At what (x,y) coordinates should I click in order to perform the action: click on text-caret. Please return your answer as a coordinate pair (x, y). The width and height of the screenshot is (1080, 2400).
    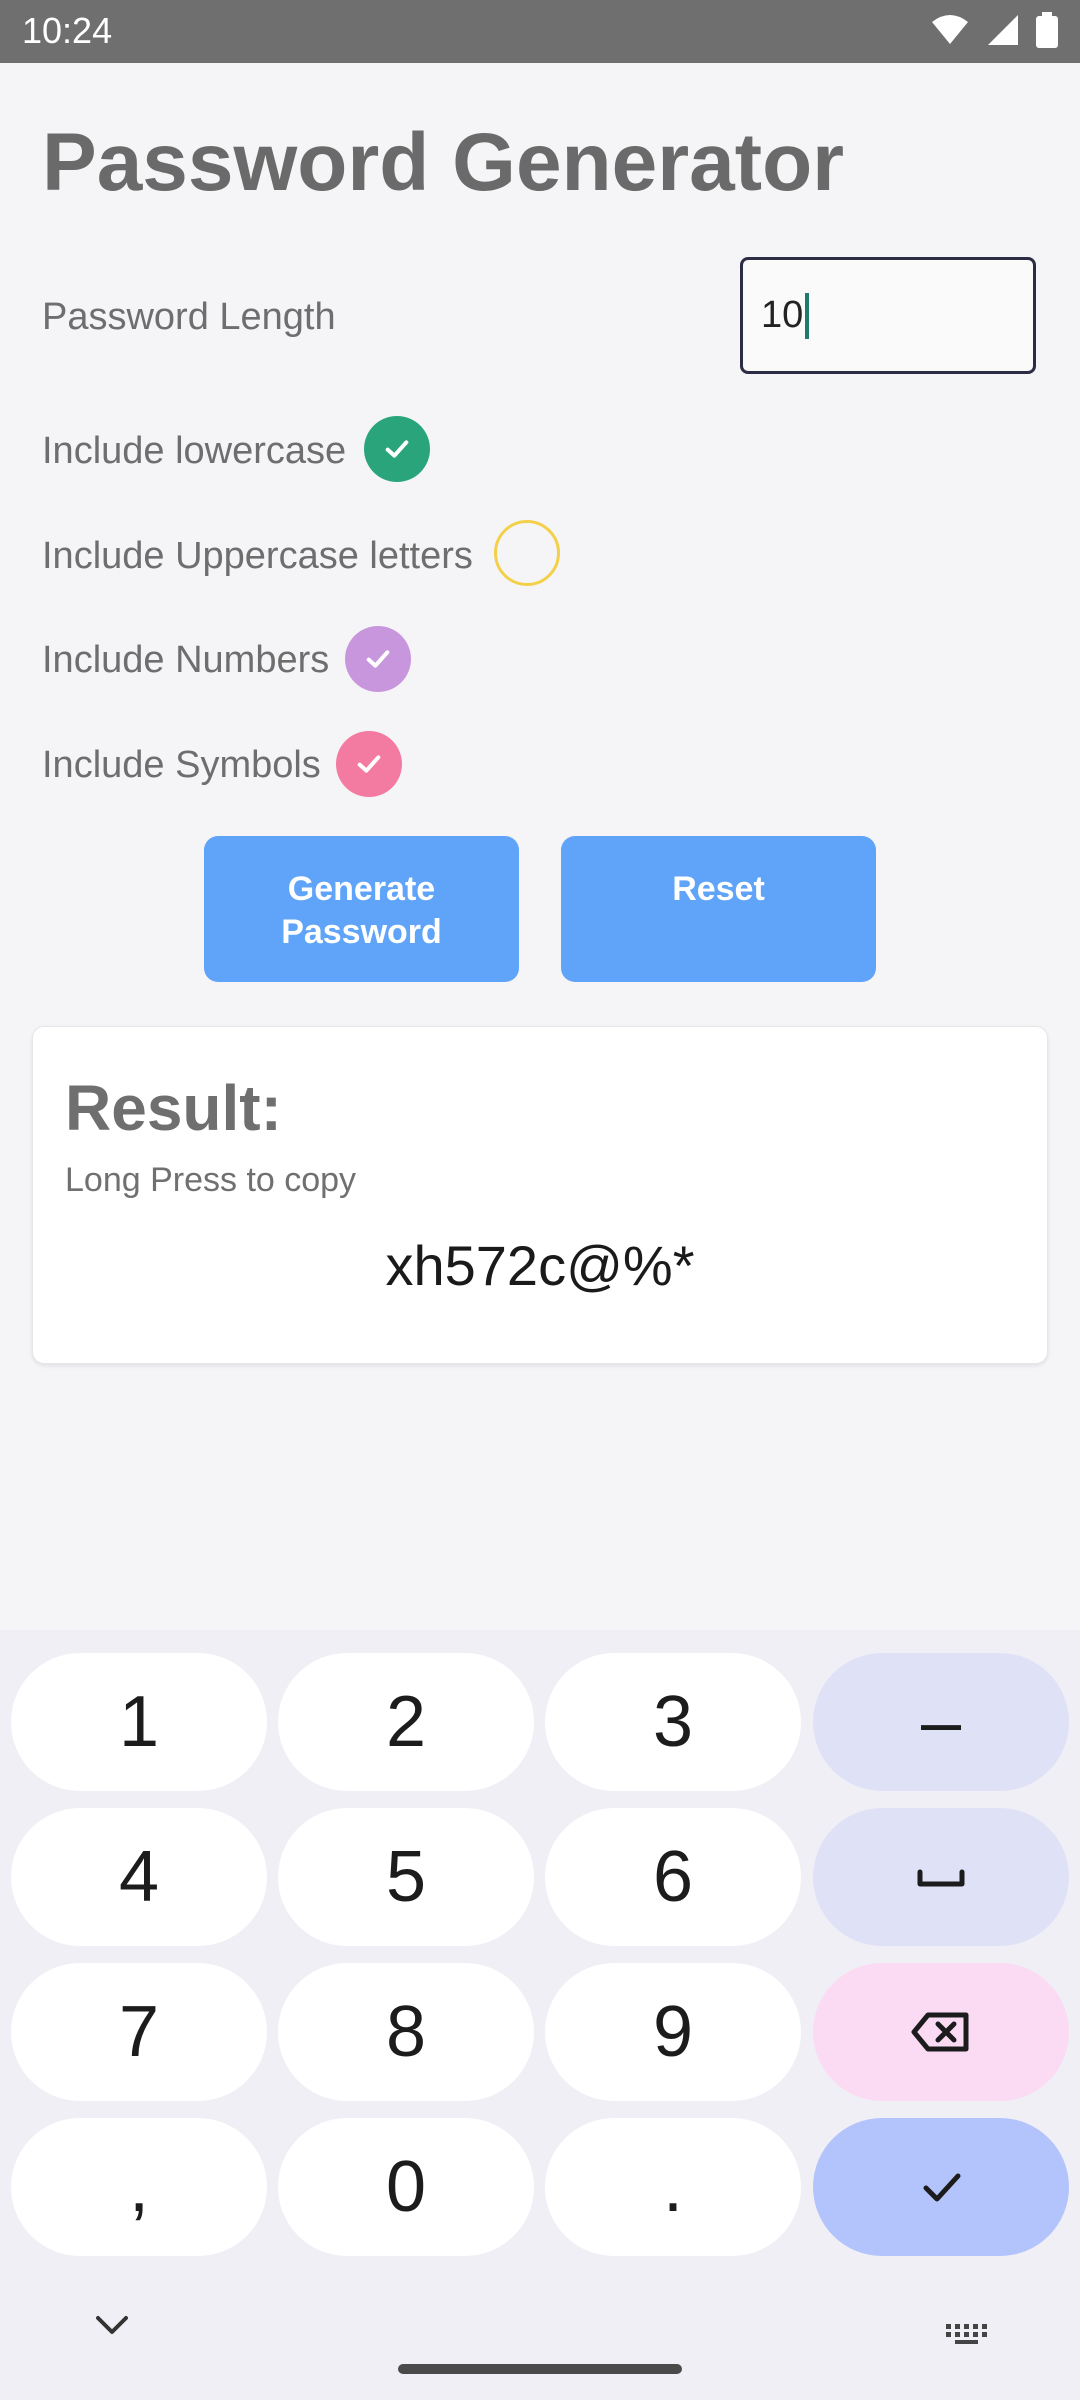
    Looking at the image, I should click on (807, 315).